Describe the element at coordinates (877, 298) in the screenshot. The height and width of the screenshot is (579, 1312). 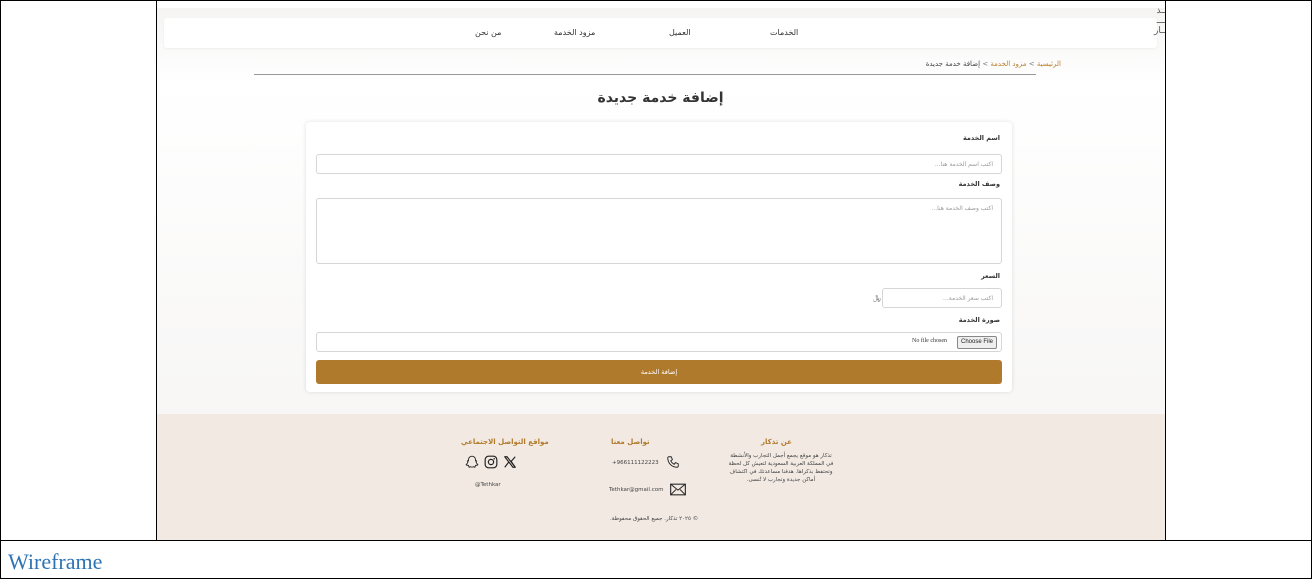
I see `currency-symbol: ﷼` at that location.